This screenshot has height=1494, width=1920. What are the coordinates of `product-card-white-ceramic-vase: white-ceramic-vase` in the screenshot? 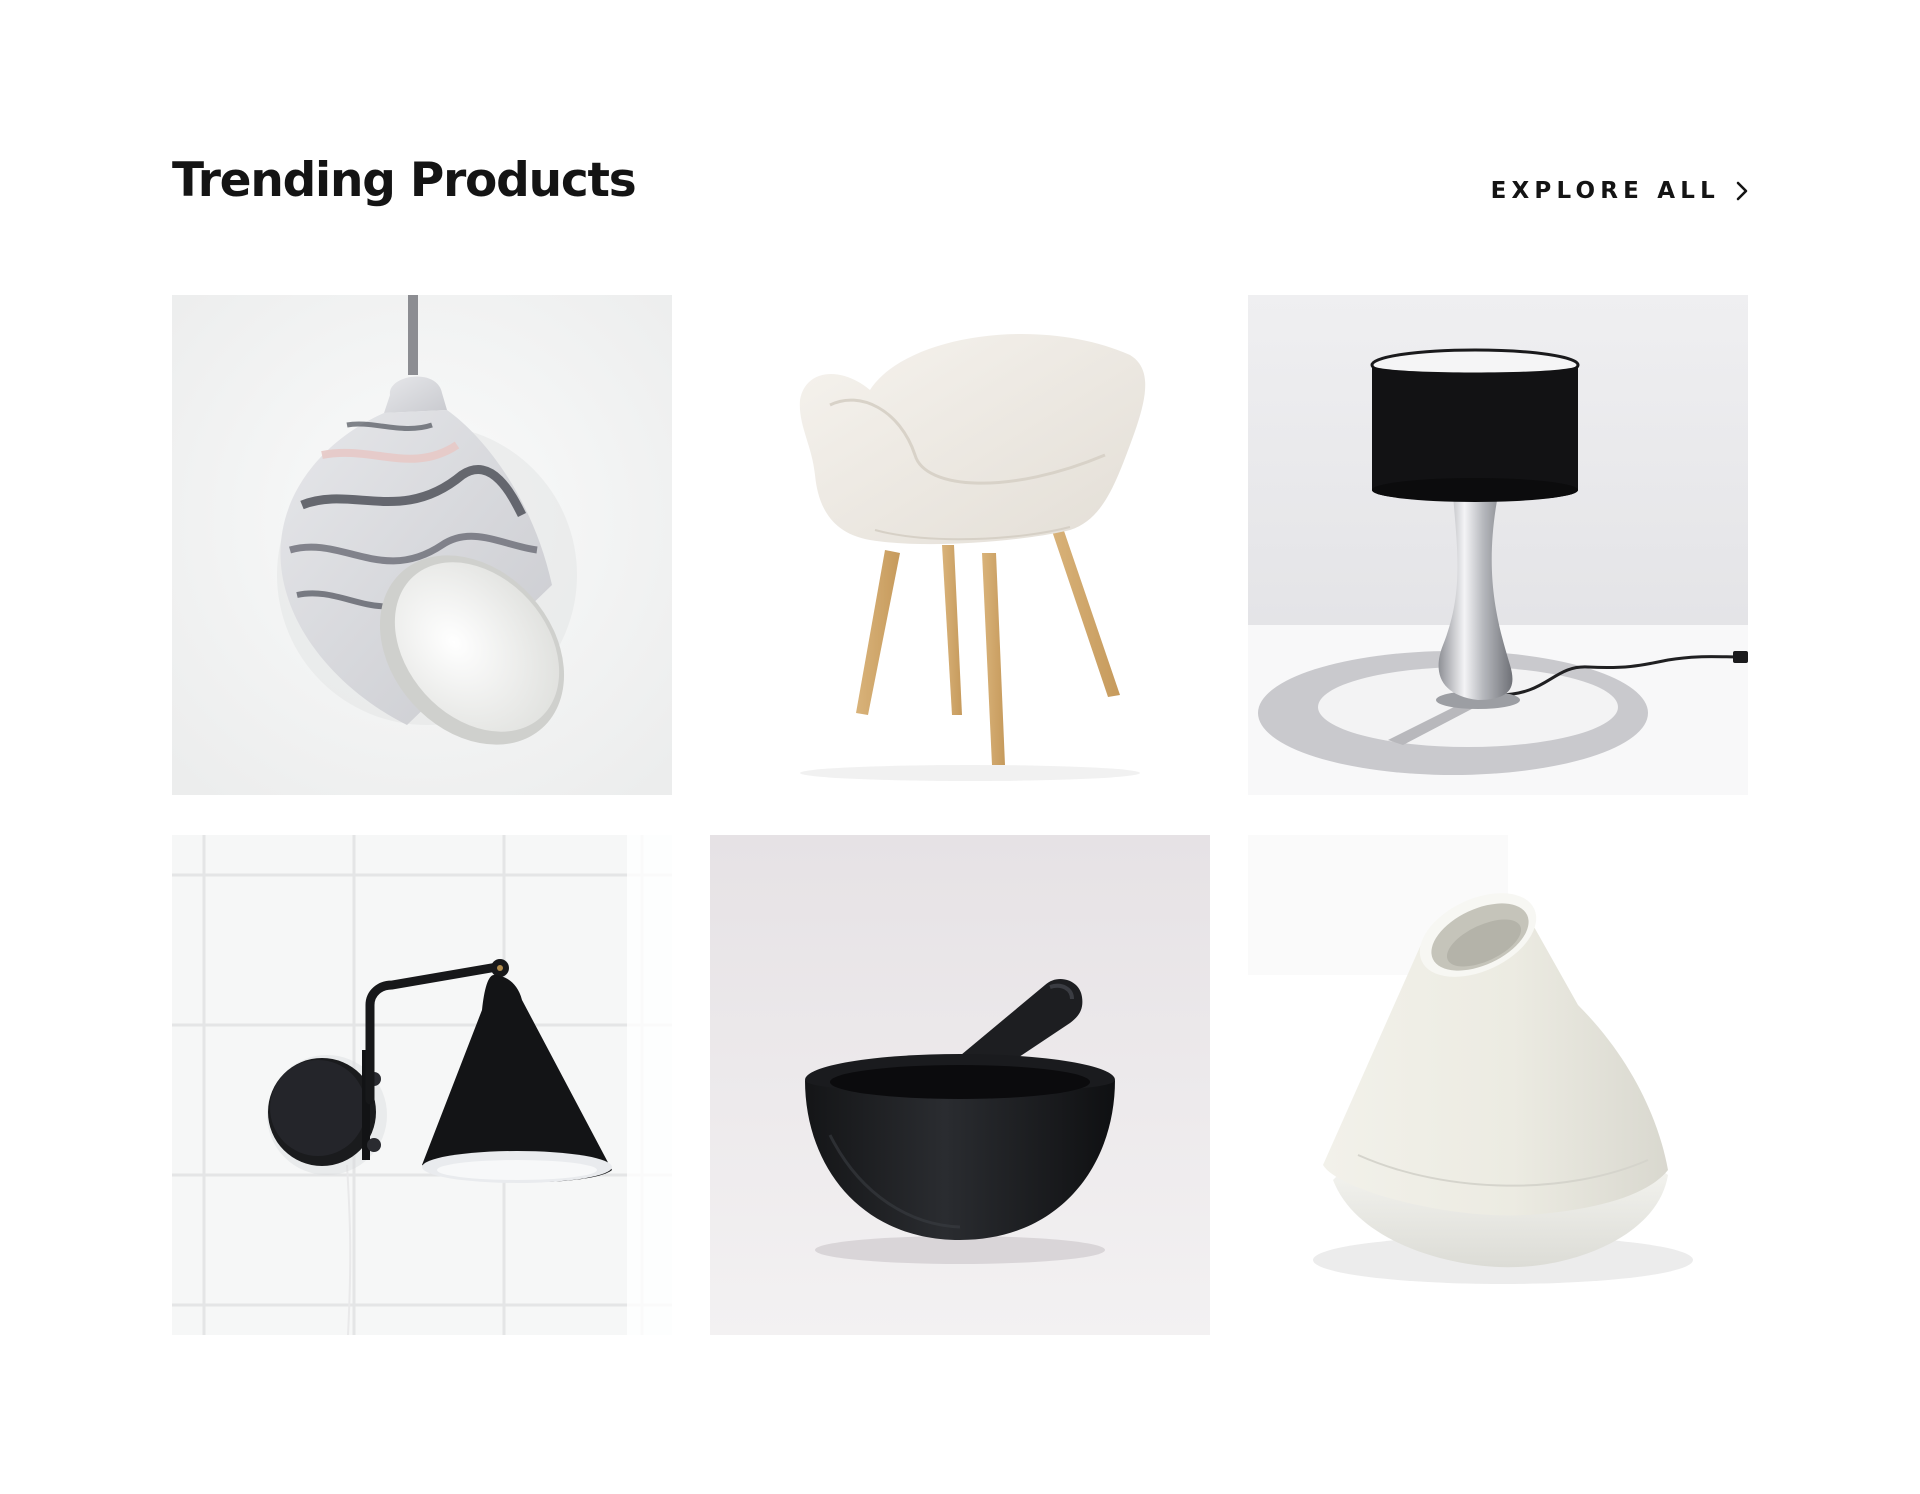 It's located at (1498, 1085).